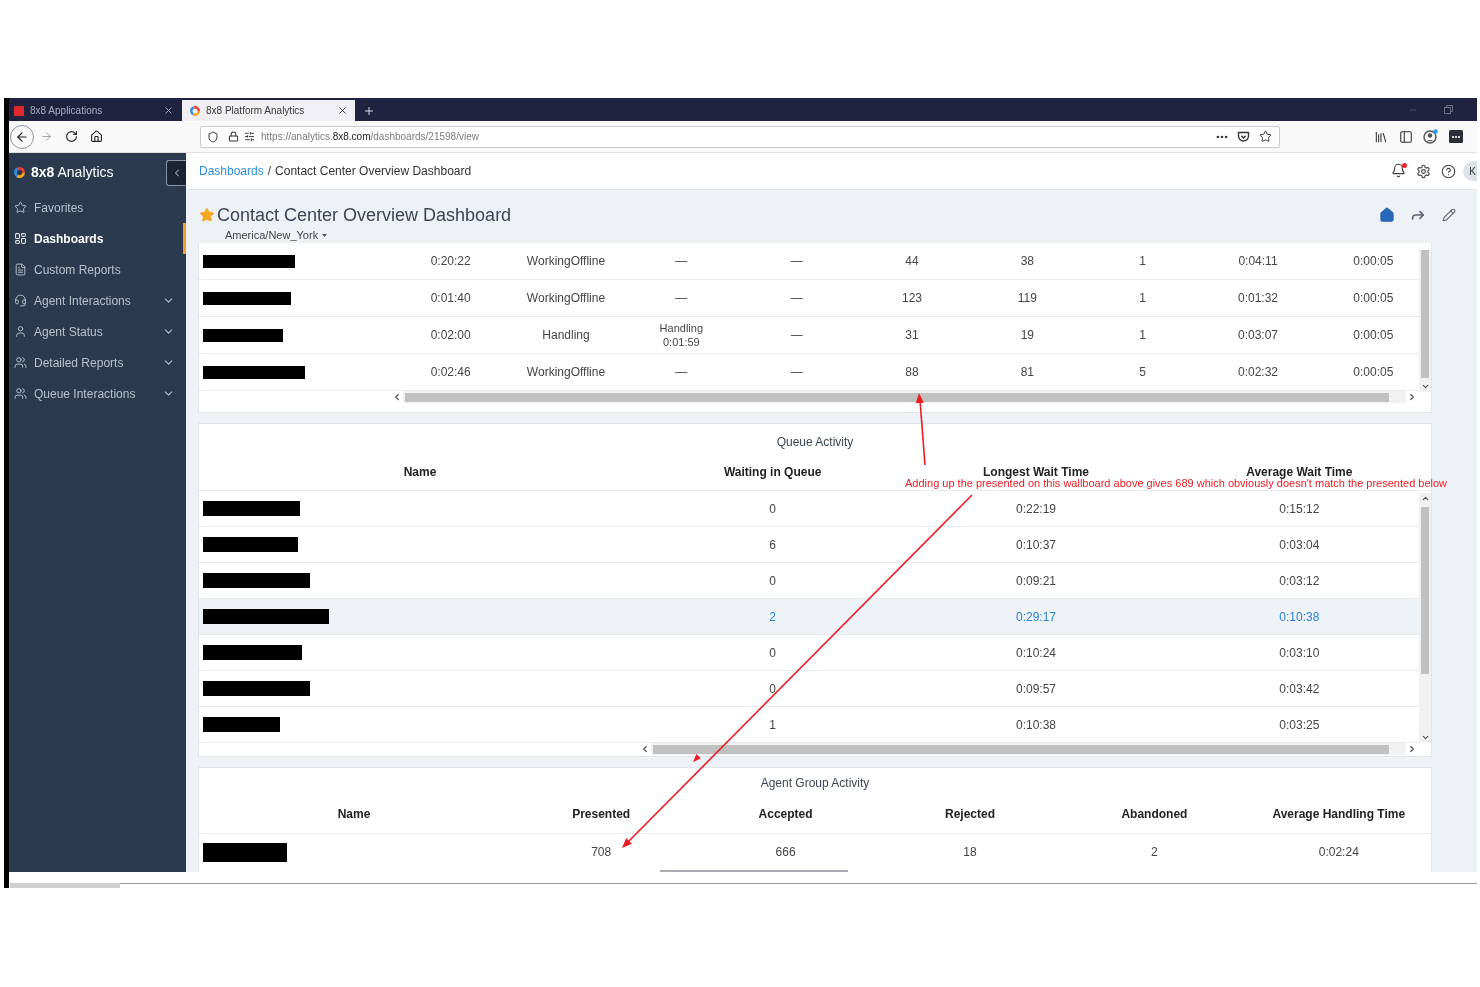 The image size is (1480, 987). I want to click on address-bar: https://analytics.8x8.com/dashboards/21598/view, so click(740, 136).